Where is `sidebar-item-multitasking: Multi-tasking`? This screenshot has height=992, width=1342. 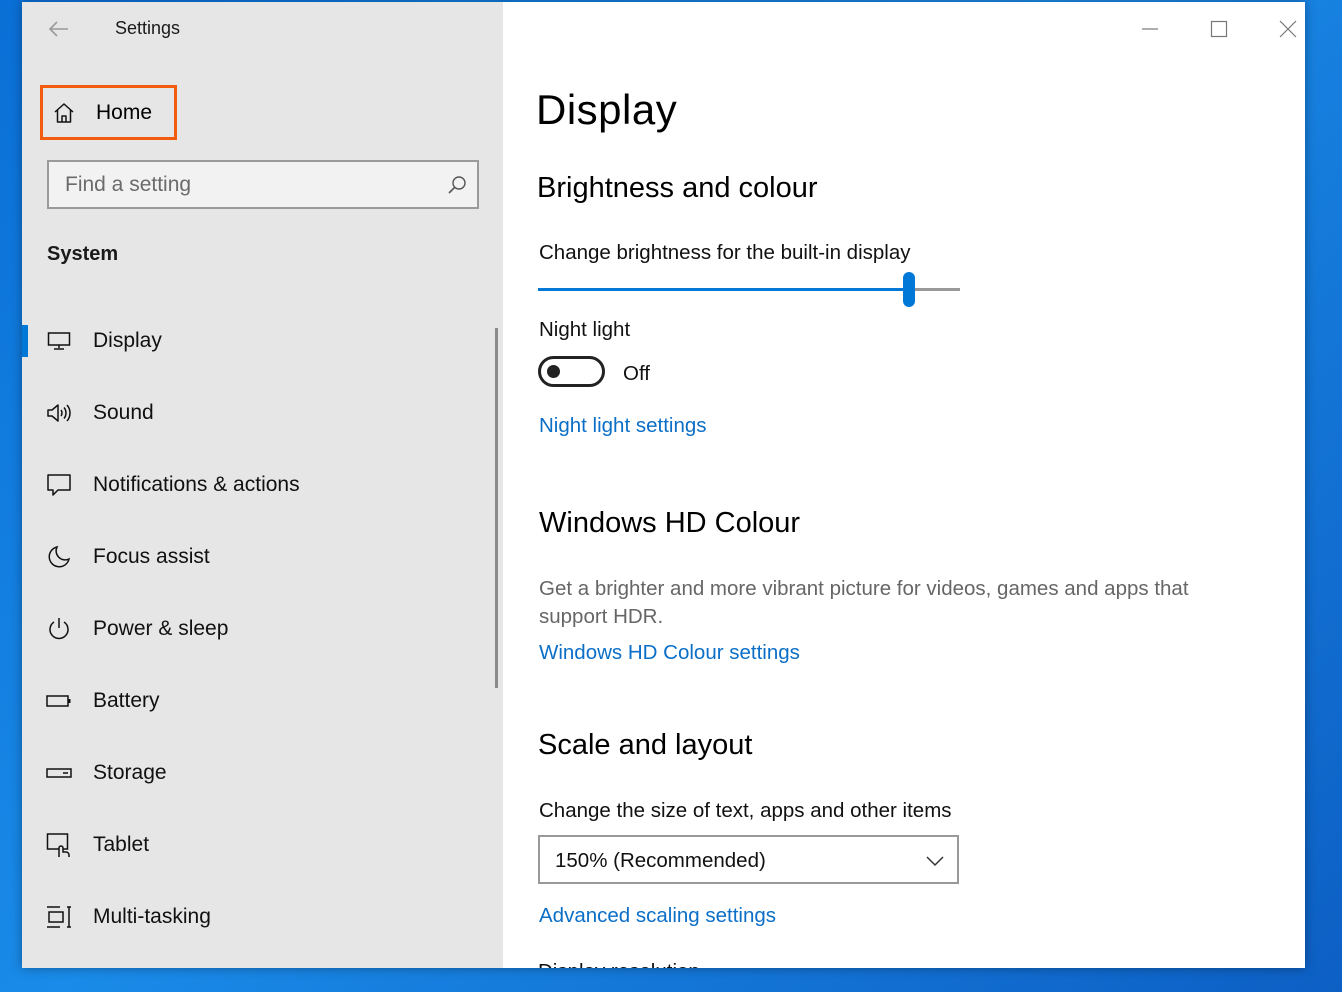 sidebar-item-multitasking: Multi-tasking is located at coordinates (257, 917).